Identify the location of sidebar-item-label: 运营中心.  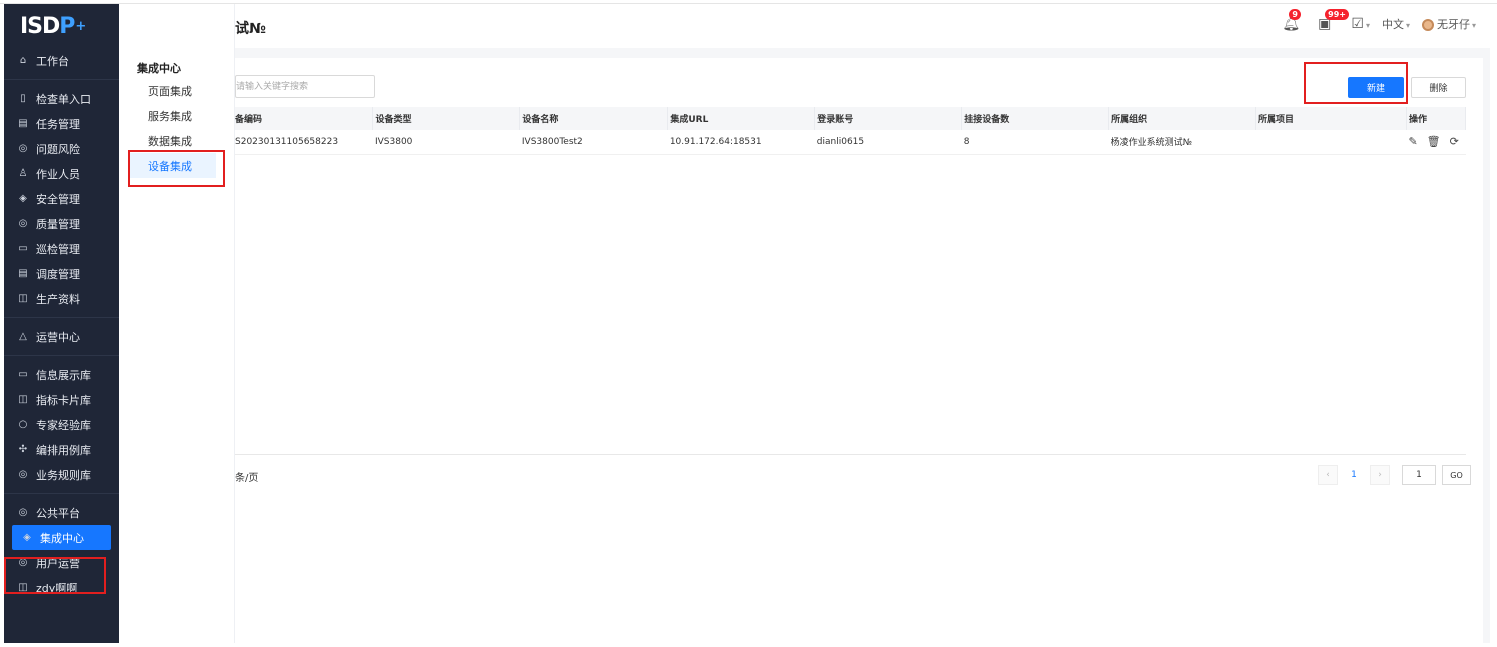
(58, 337).